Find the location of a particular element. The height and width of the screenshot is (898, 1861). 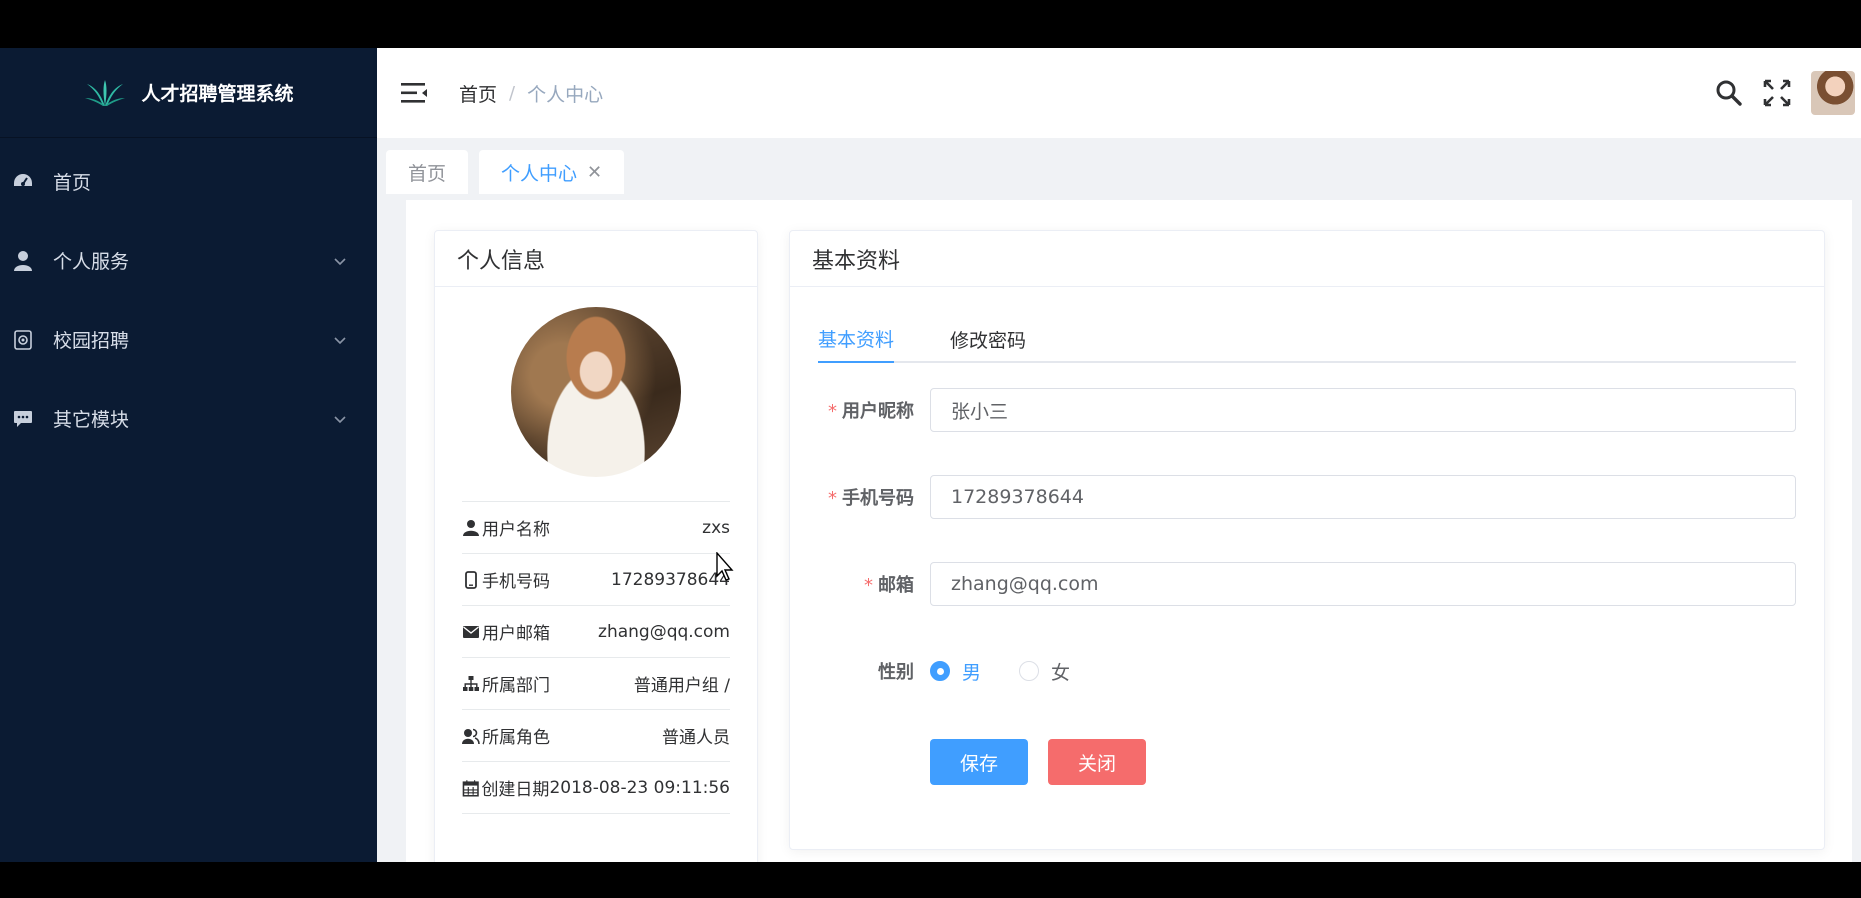

radio-label: 女 is located at coordinates (1061, 672).